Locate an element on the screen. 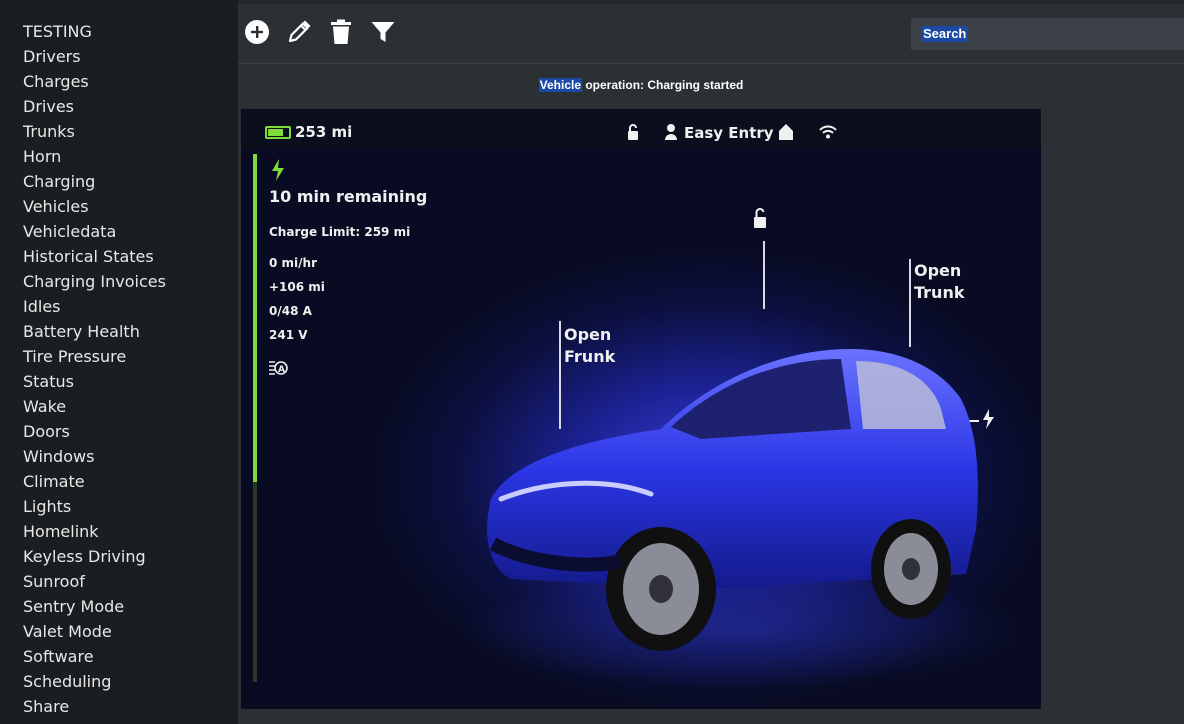 This screenshot has width=1184, height=724. drive-mode-label: Easy Entry is located at coordinates (729, 133).